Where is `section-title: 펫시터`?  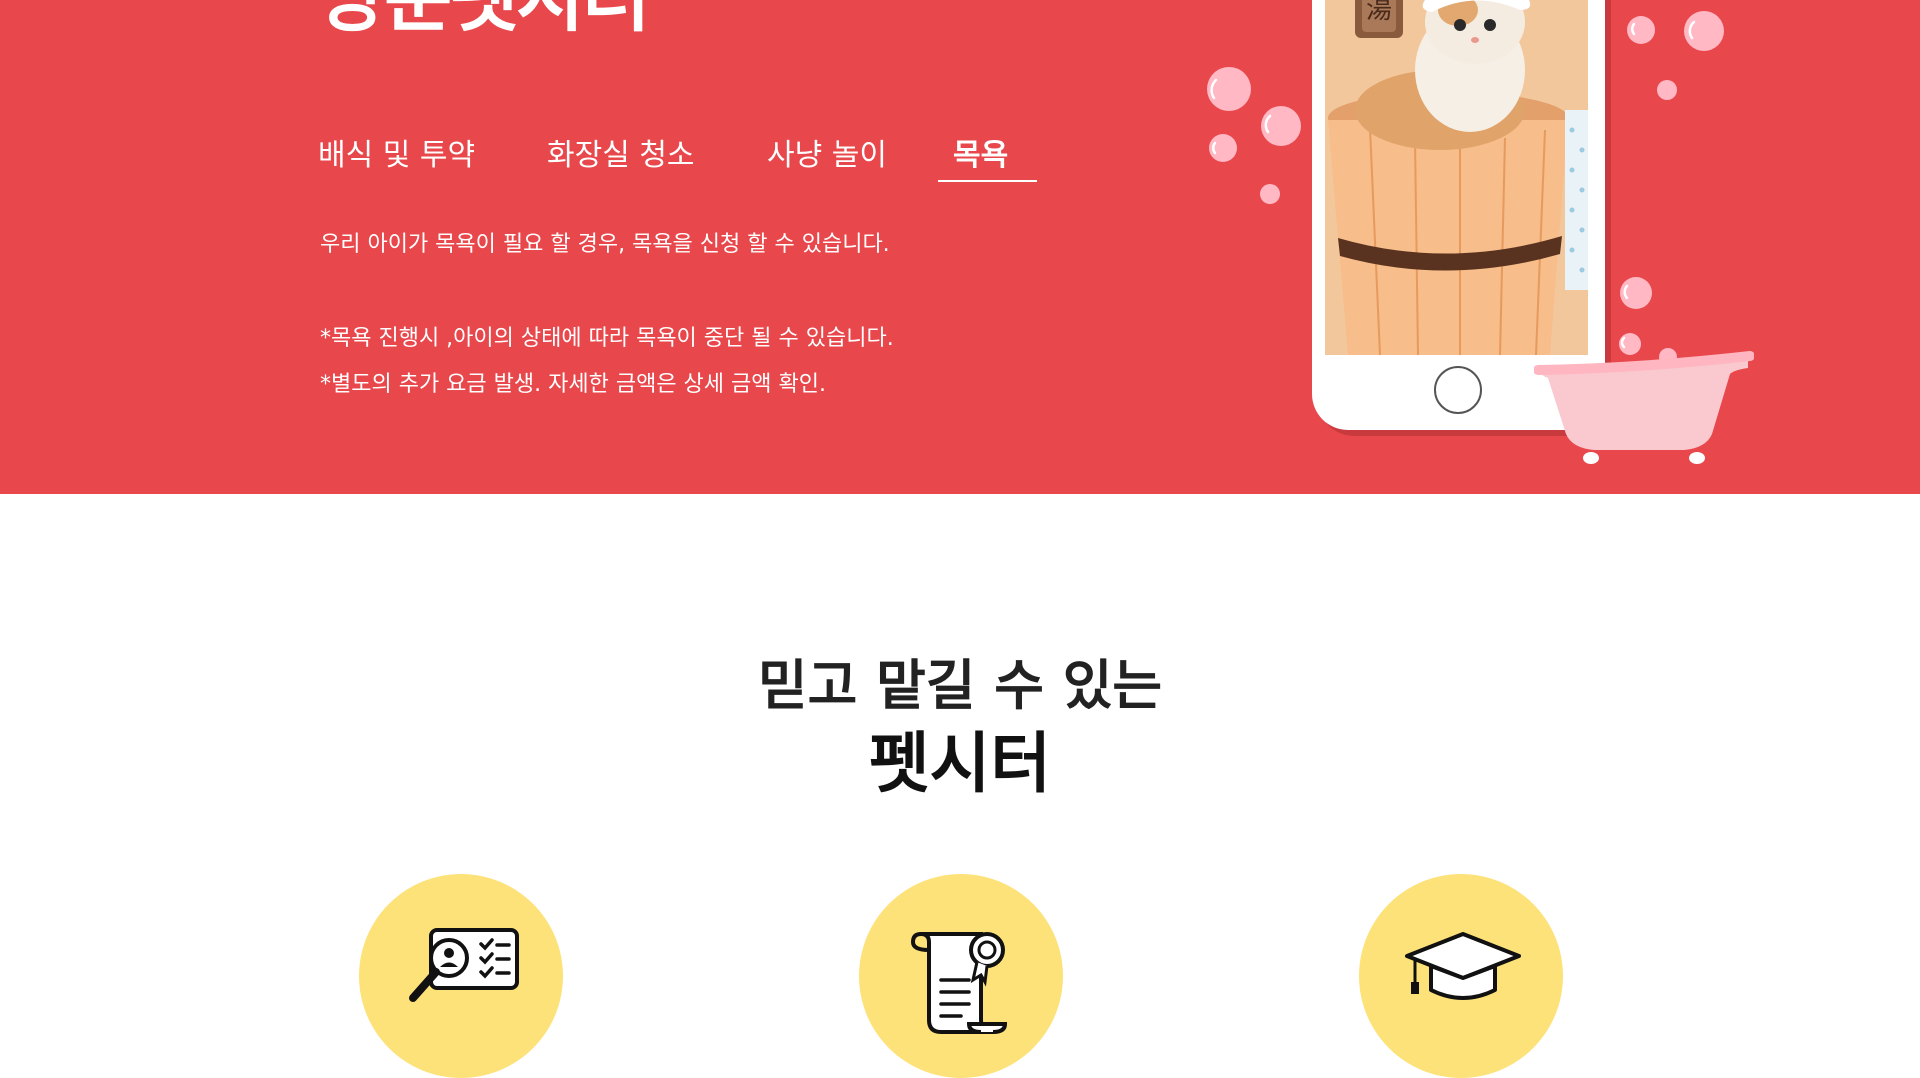 section-title: 펫시터 is located at coordinates (960, 763).